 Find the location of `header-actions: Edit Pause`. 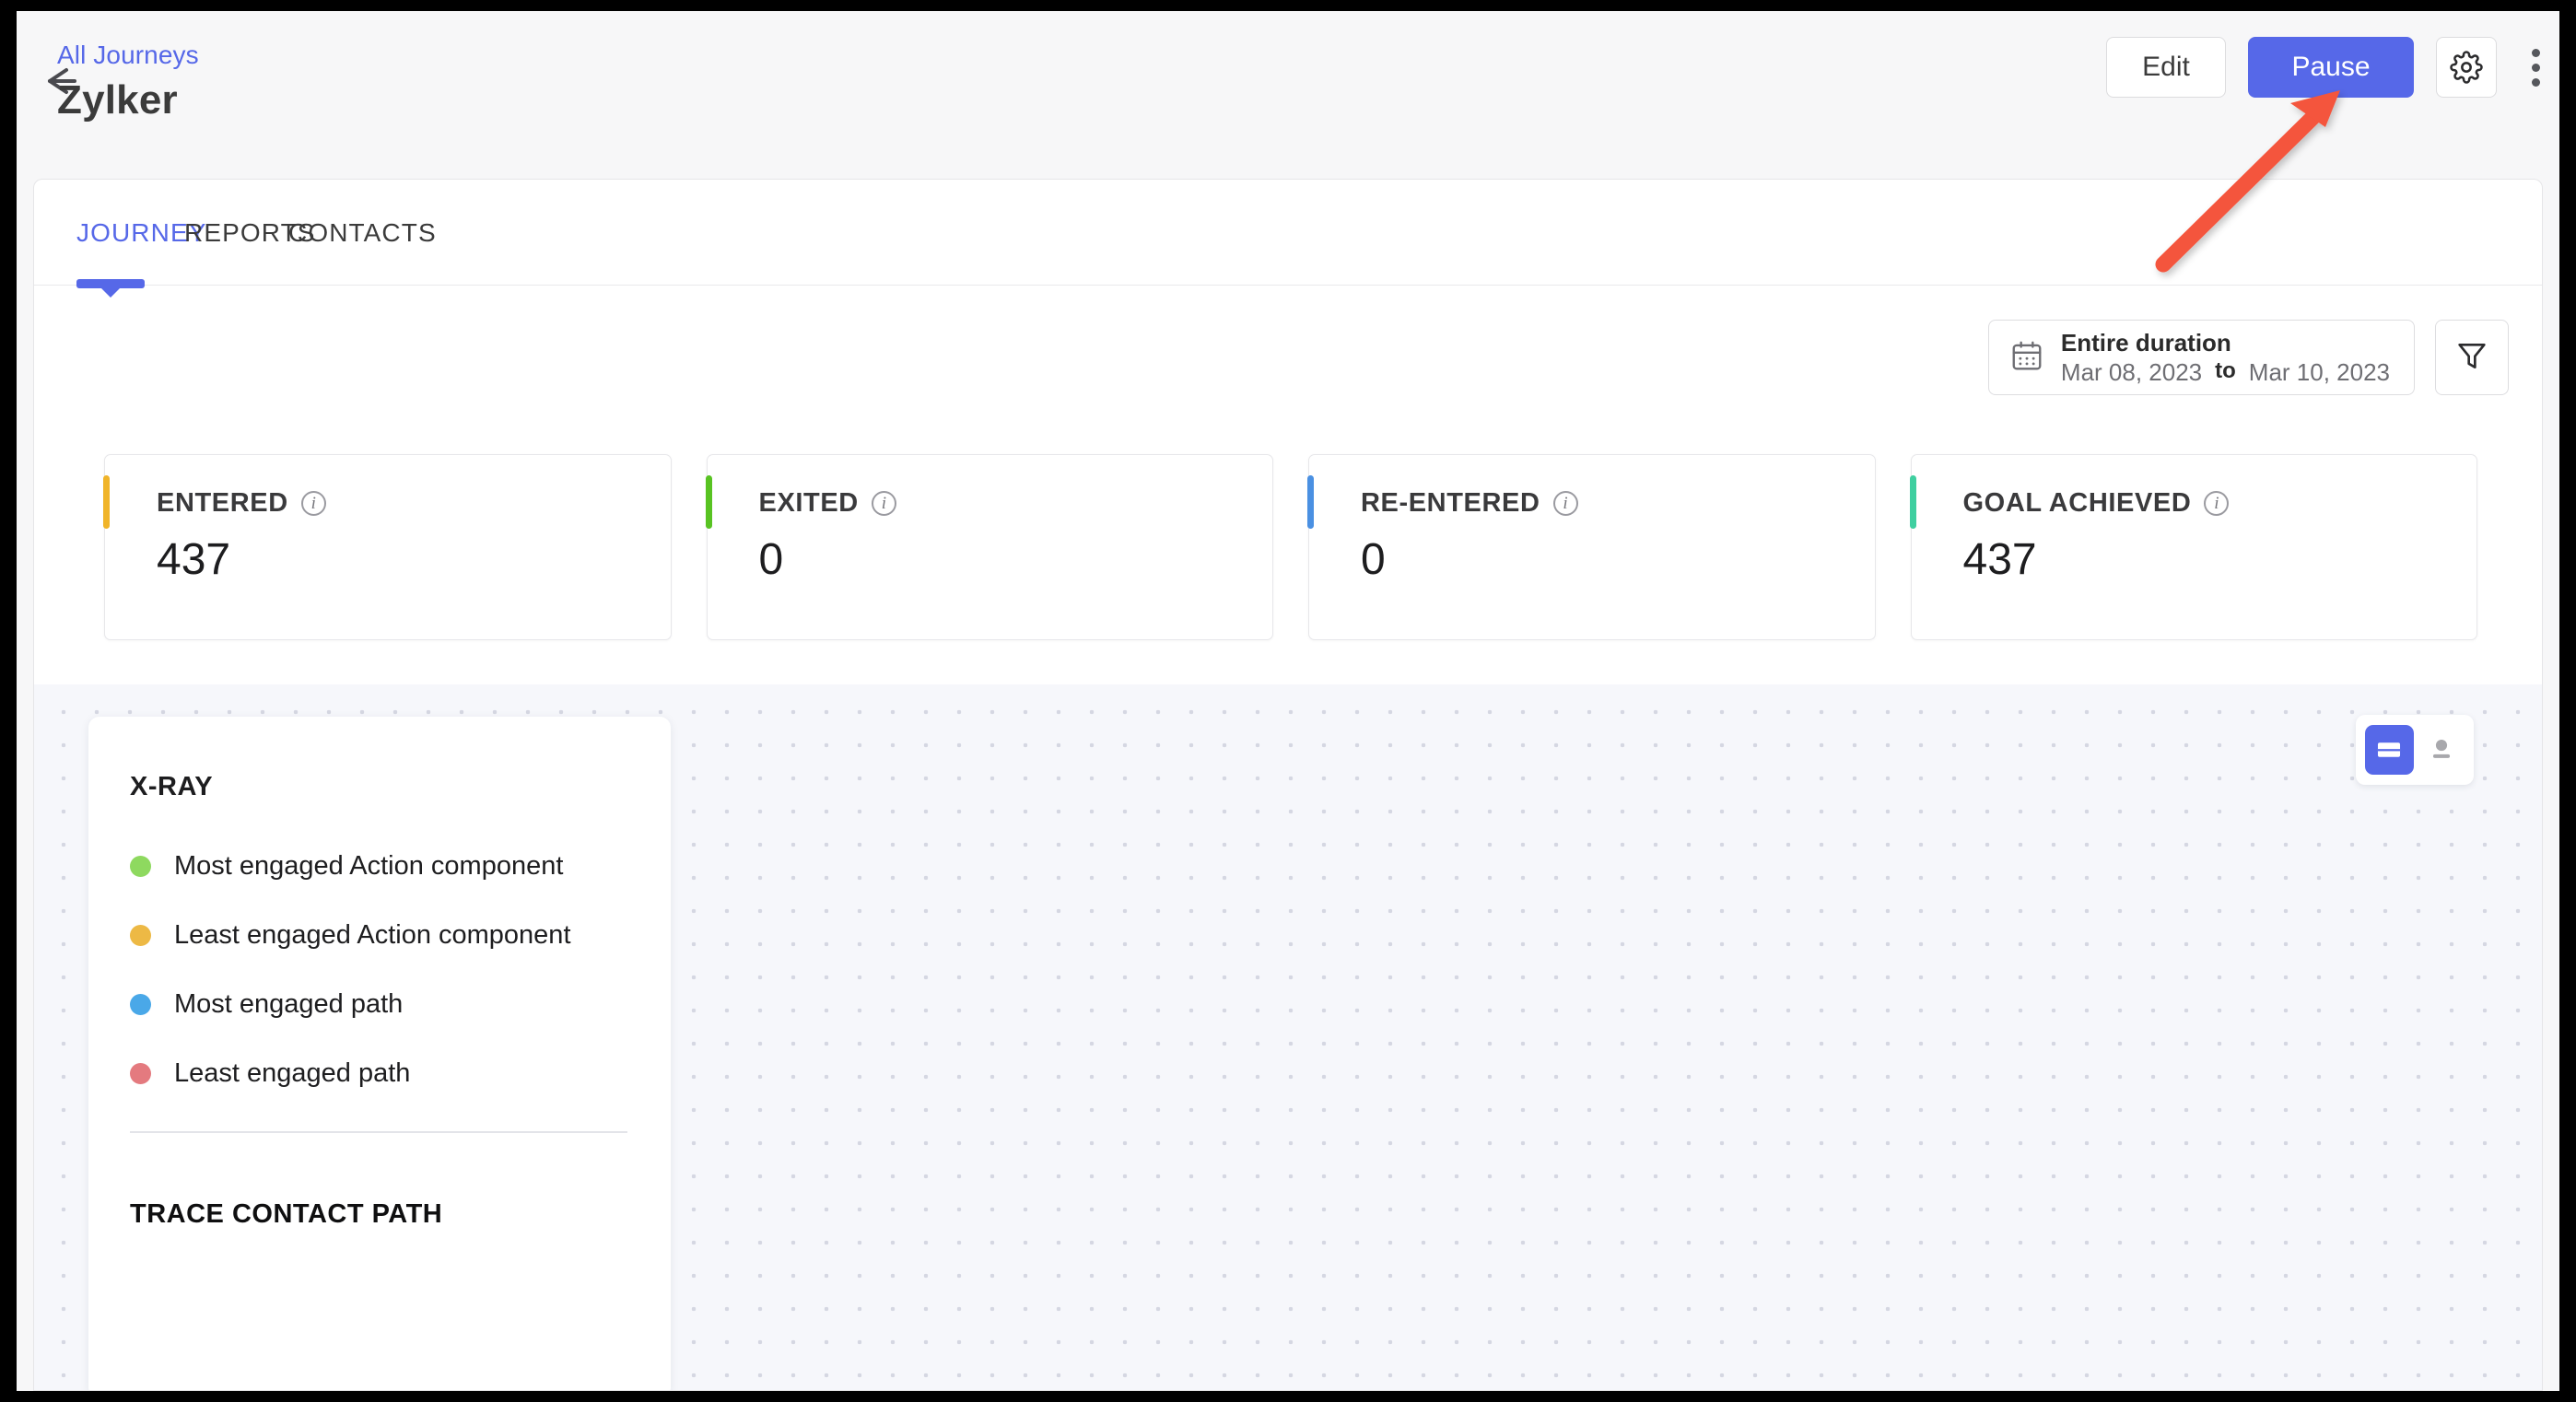

header-actions: Edit Pause is located at coordinates (2329, 67).